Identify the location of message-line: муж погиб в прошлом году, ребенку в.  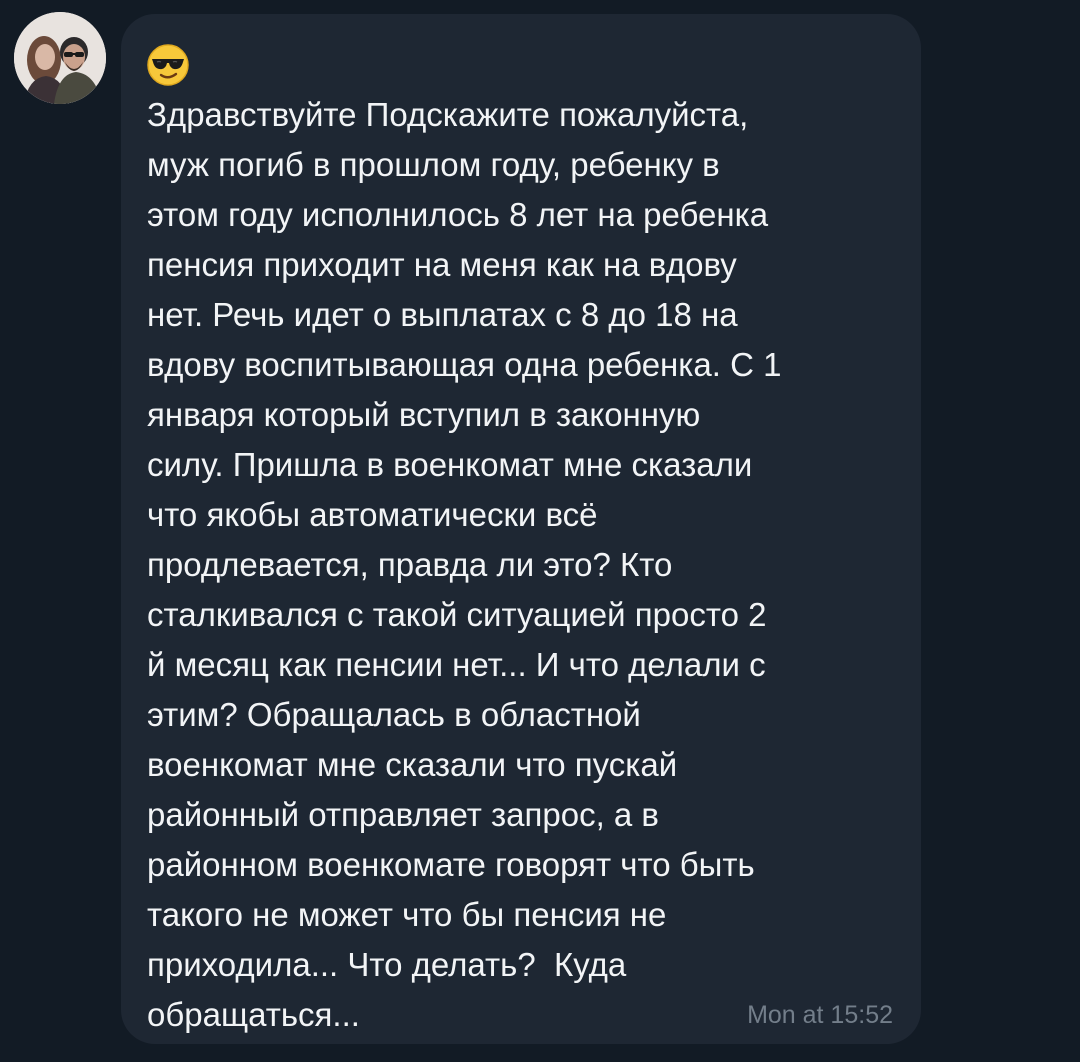
(433, 164).